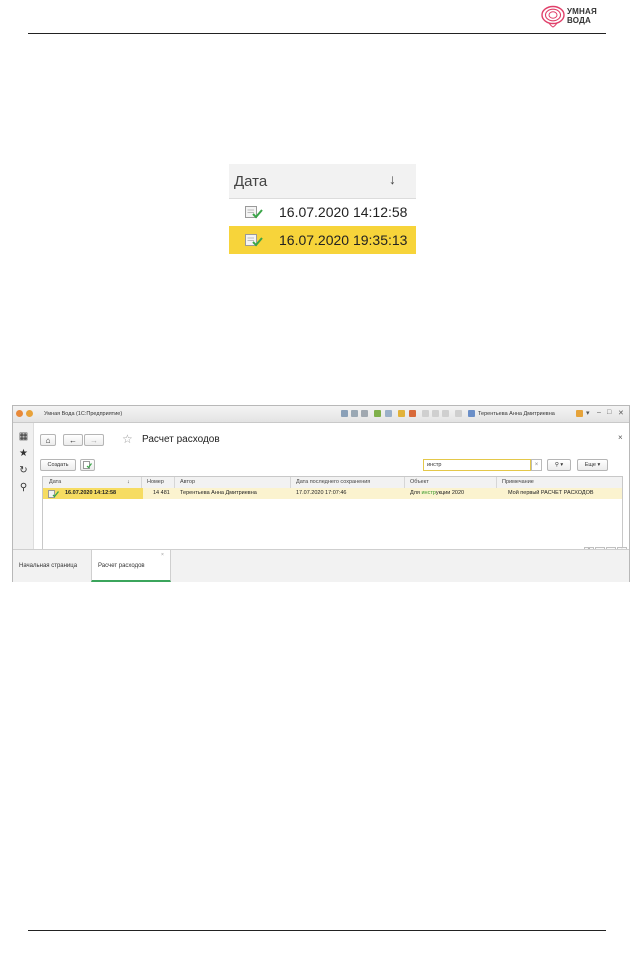 Image resolution: width=634 pixels, height=960 pixels. What do you see at coordinates (322, 181) in the screenshot?
I see `date-column-header: Дата ↓` at bounding box center [322, 181].